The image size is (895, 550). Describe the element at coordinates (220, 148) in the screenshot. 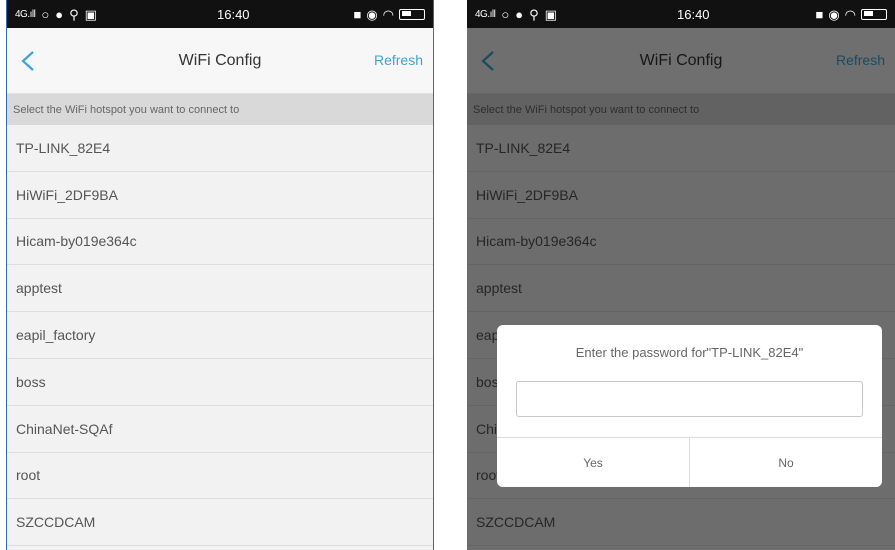

I see `wifi-list-item: TP-LINK_82E4` at that location.